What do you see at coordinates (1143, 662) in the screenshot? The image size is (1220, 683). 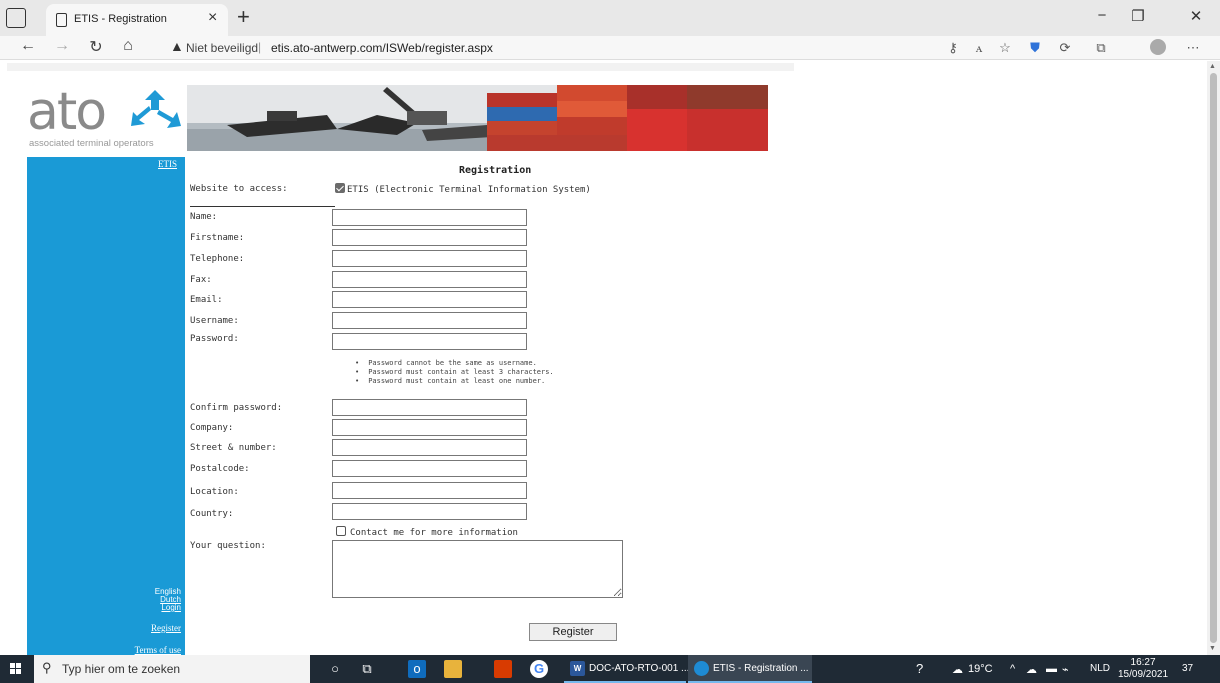 I see `clock-time: 16:27` at bounding box center [1143, 662].